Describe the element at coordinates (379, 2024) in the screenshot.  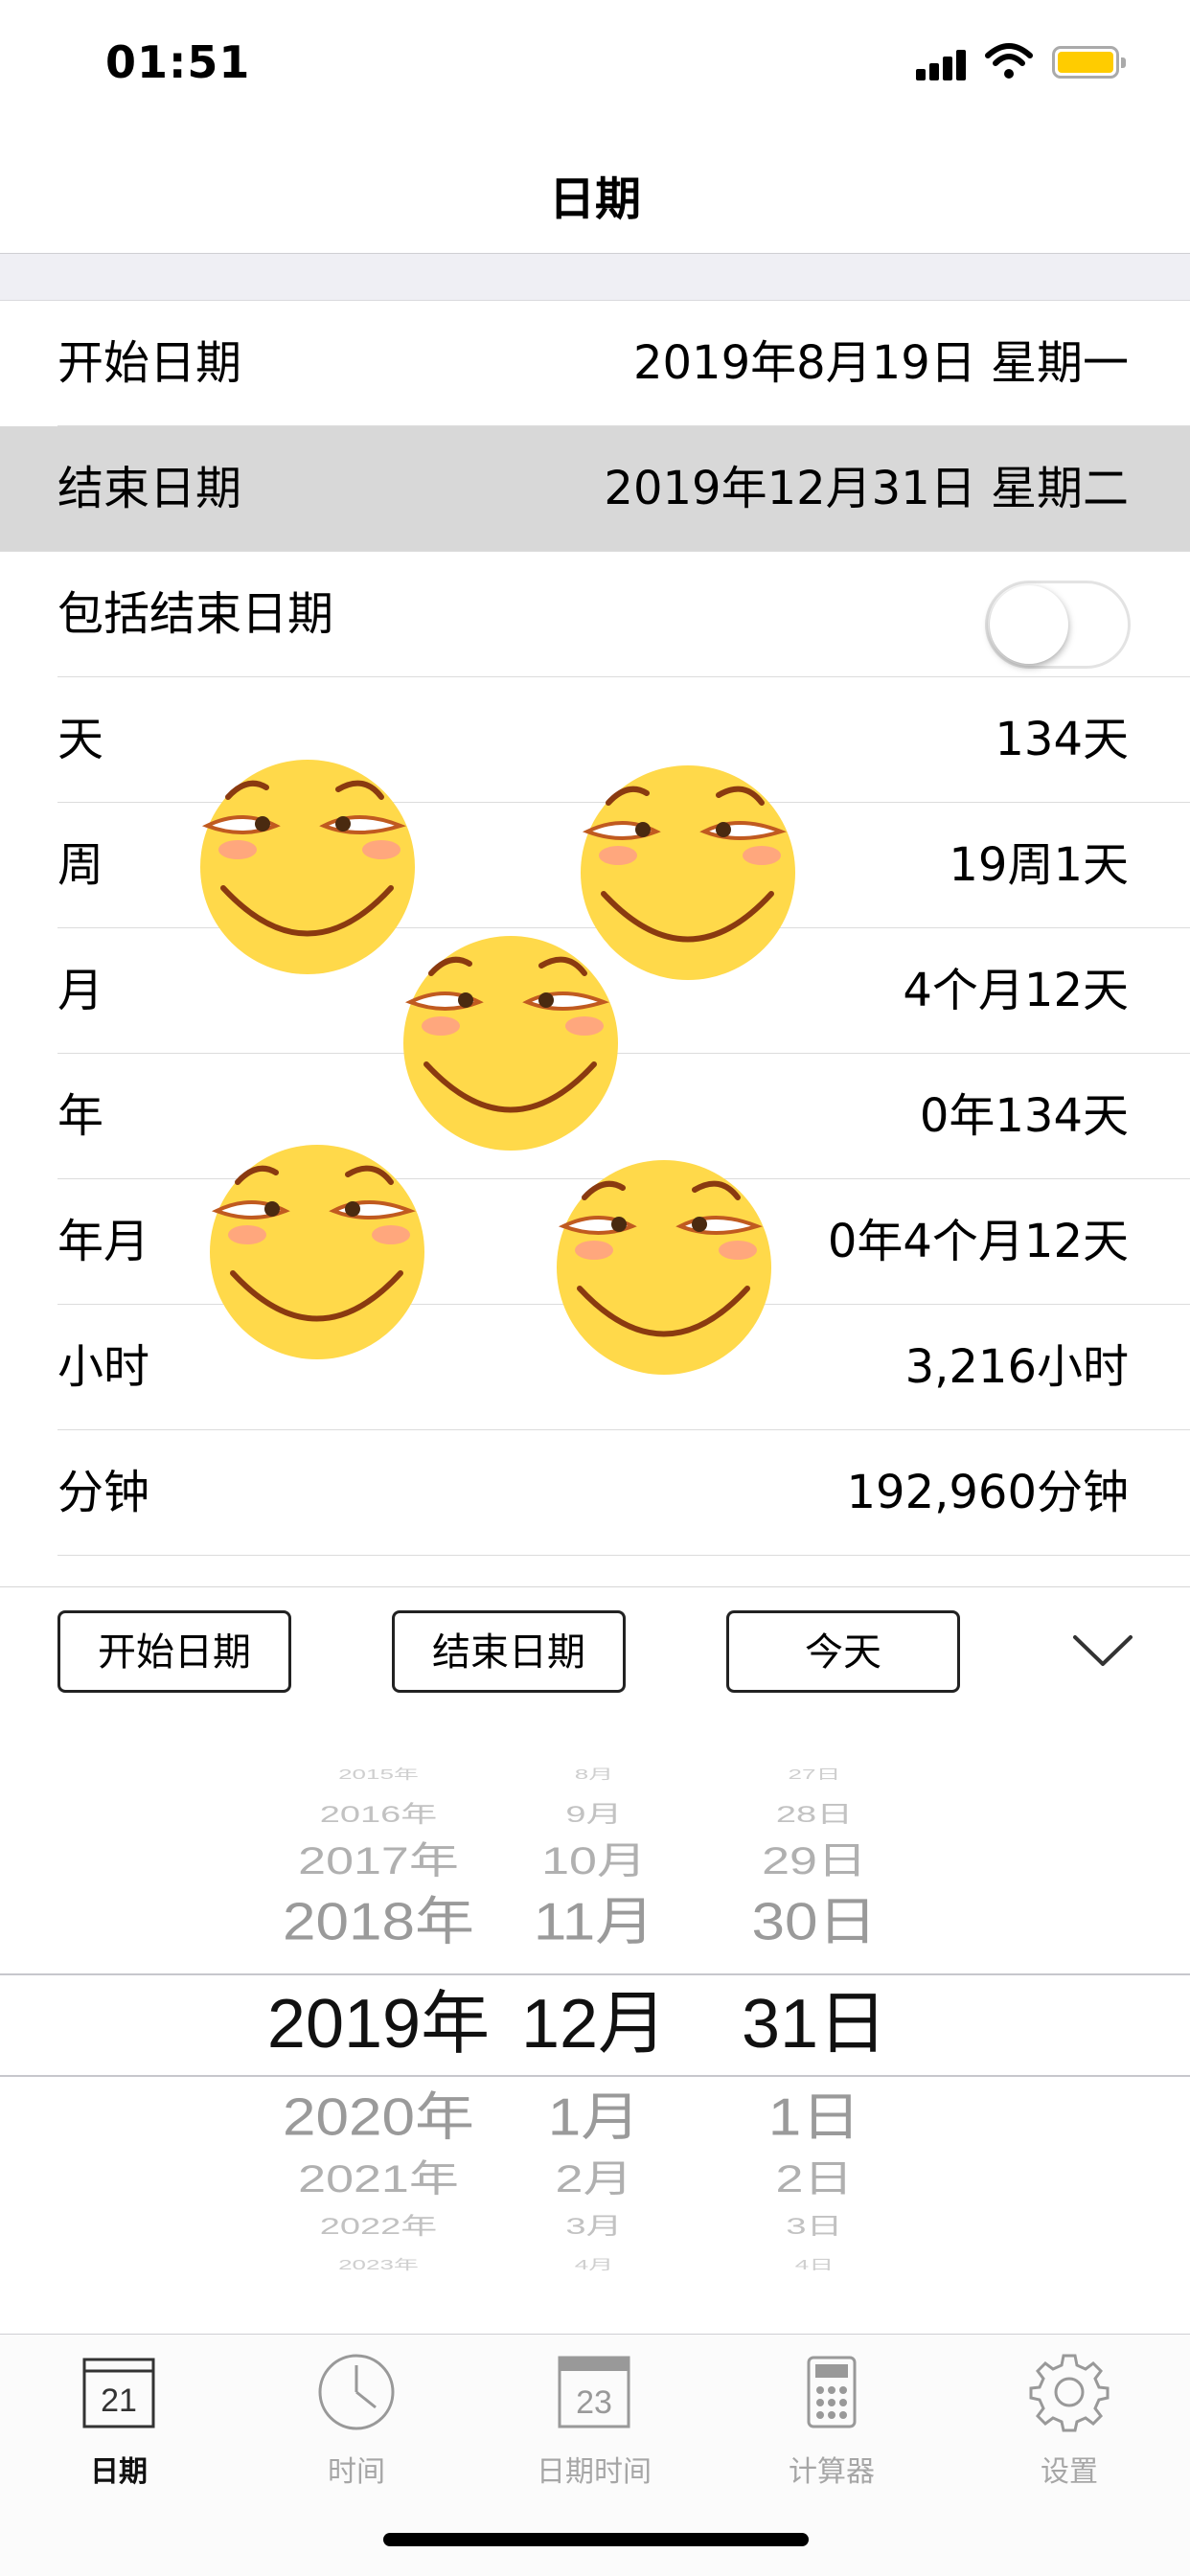
I see `picker-year-item-selected: 2019年` at that location.